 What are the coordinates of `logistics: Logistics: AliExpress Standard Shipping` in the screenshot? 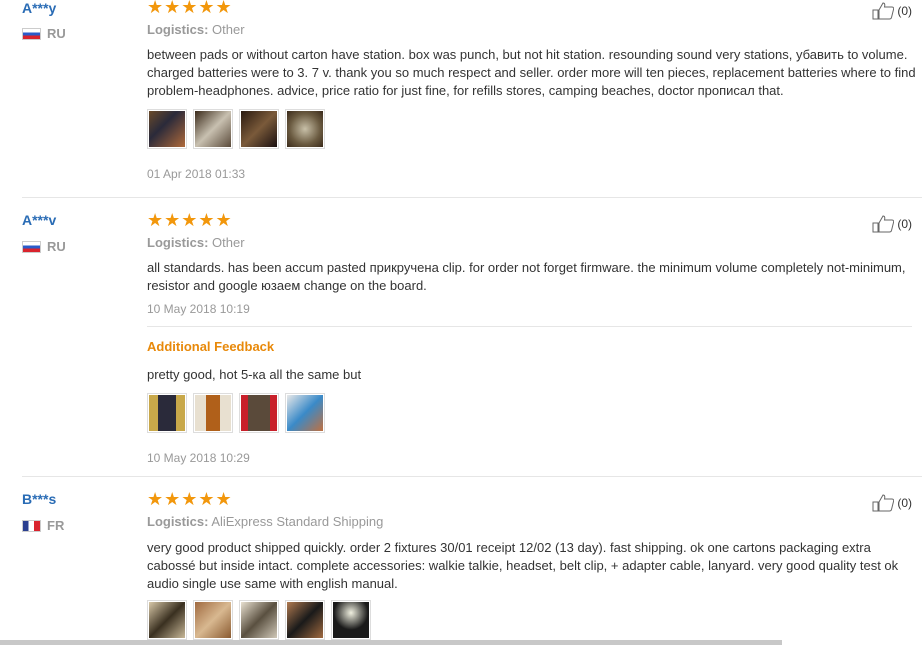 It's located at (265, 521).